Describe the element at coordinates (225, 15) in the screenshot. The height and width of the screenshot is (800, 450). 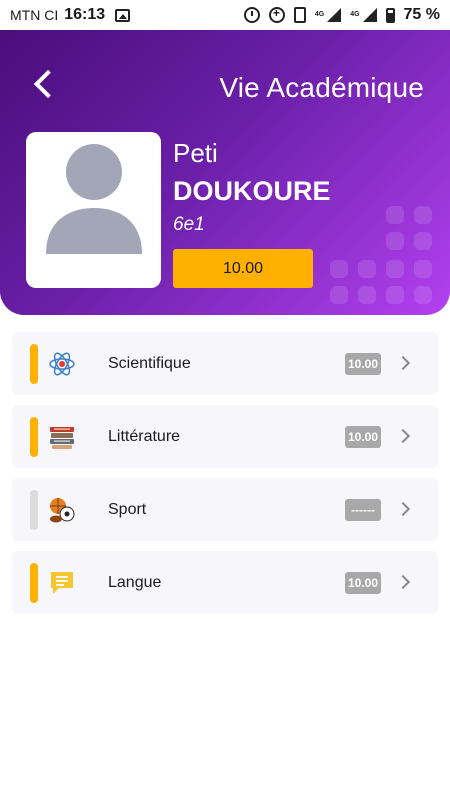
I see `status-bar: MTN CI 16:13 4G 4G 75 %` at that location.